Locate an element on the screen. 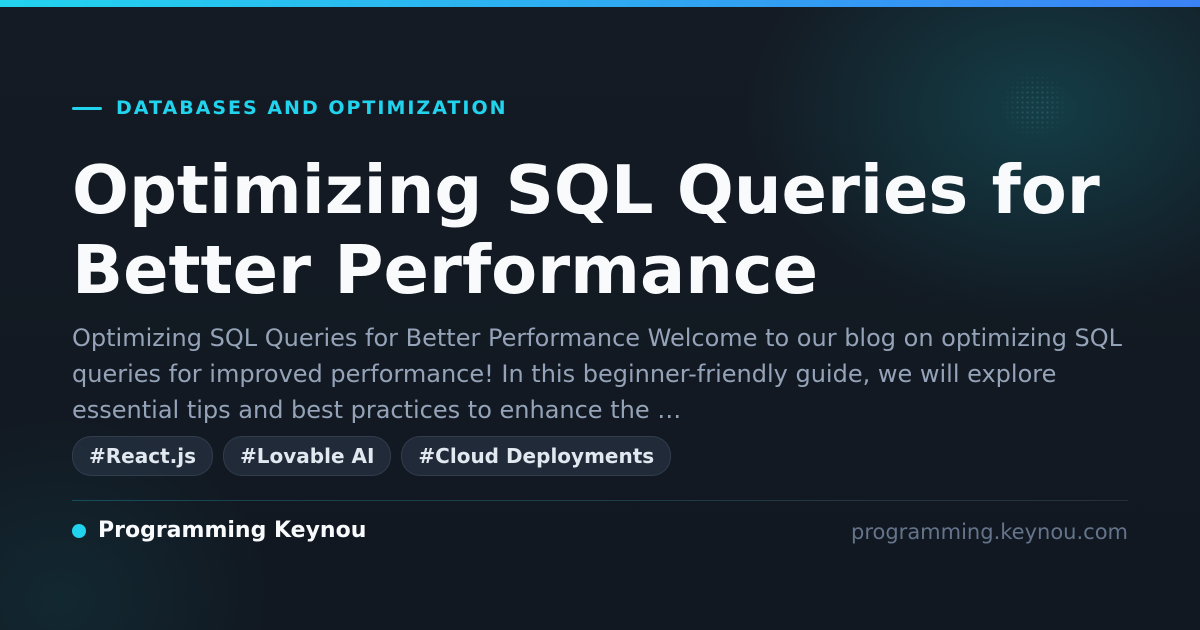 The width and height of the screenshot is (1200, 630). category-text: DATABASES AND OPTIMIZATION is located at coordinates (312, 108).